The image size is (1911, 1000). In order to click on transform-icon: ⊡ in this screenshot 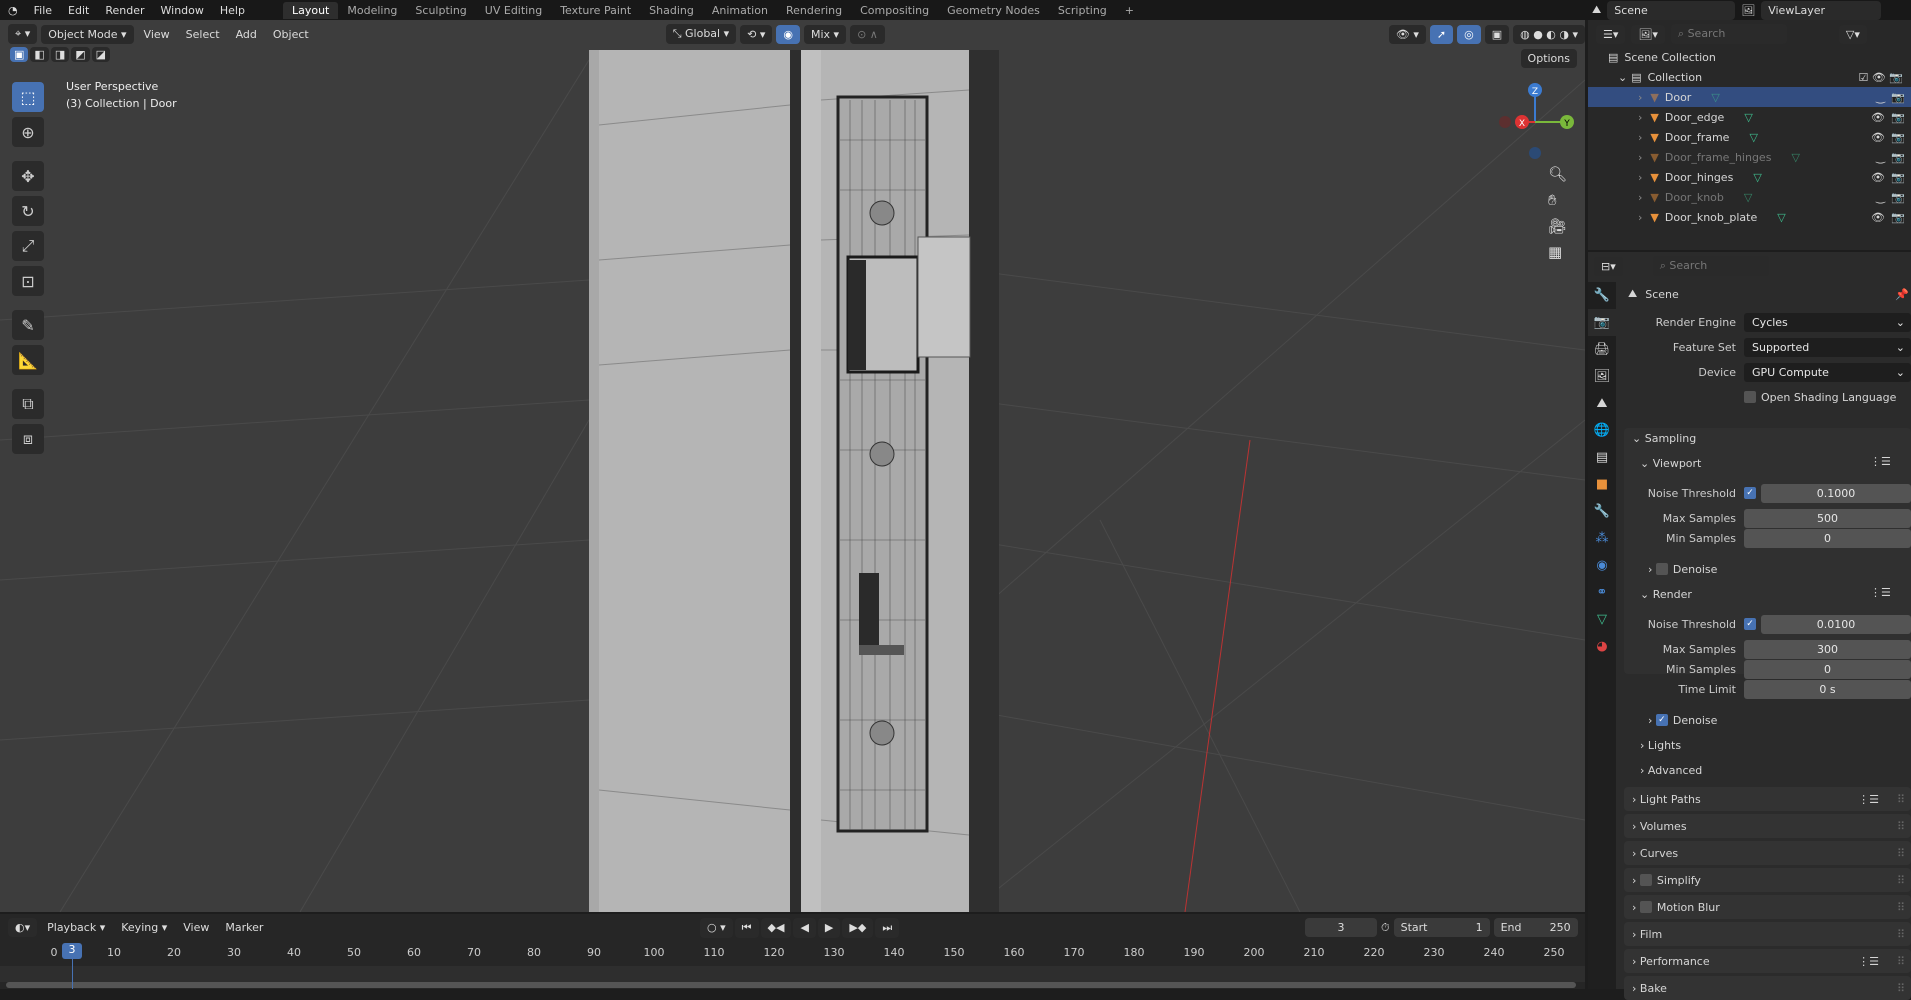, I will do `click(28, 281)`.